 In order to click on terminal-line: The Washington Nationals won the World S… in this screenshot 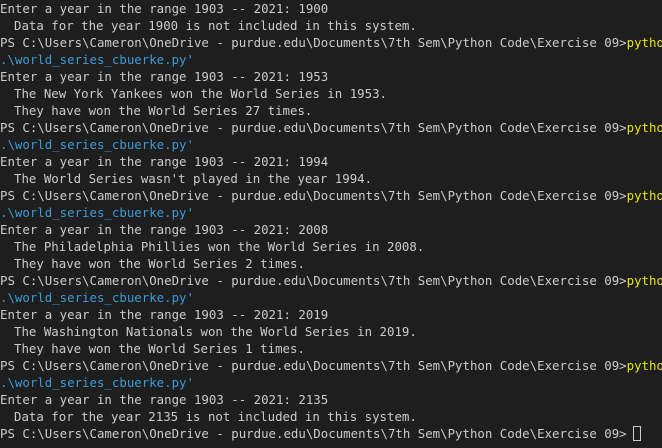, I will do `click(331, 331)`.